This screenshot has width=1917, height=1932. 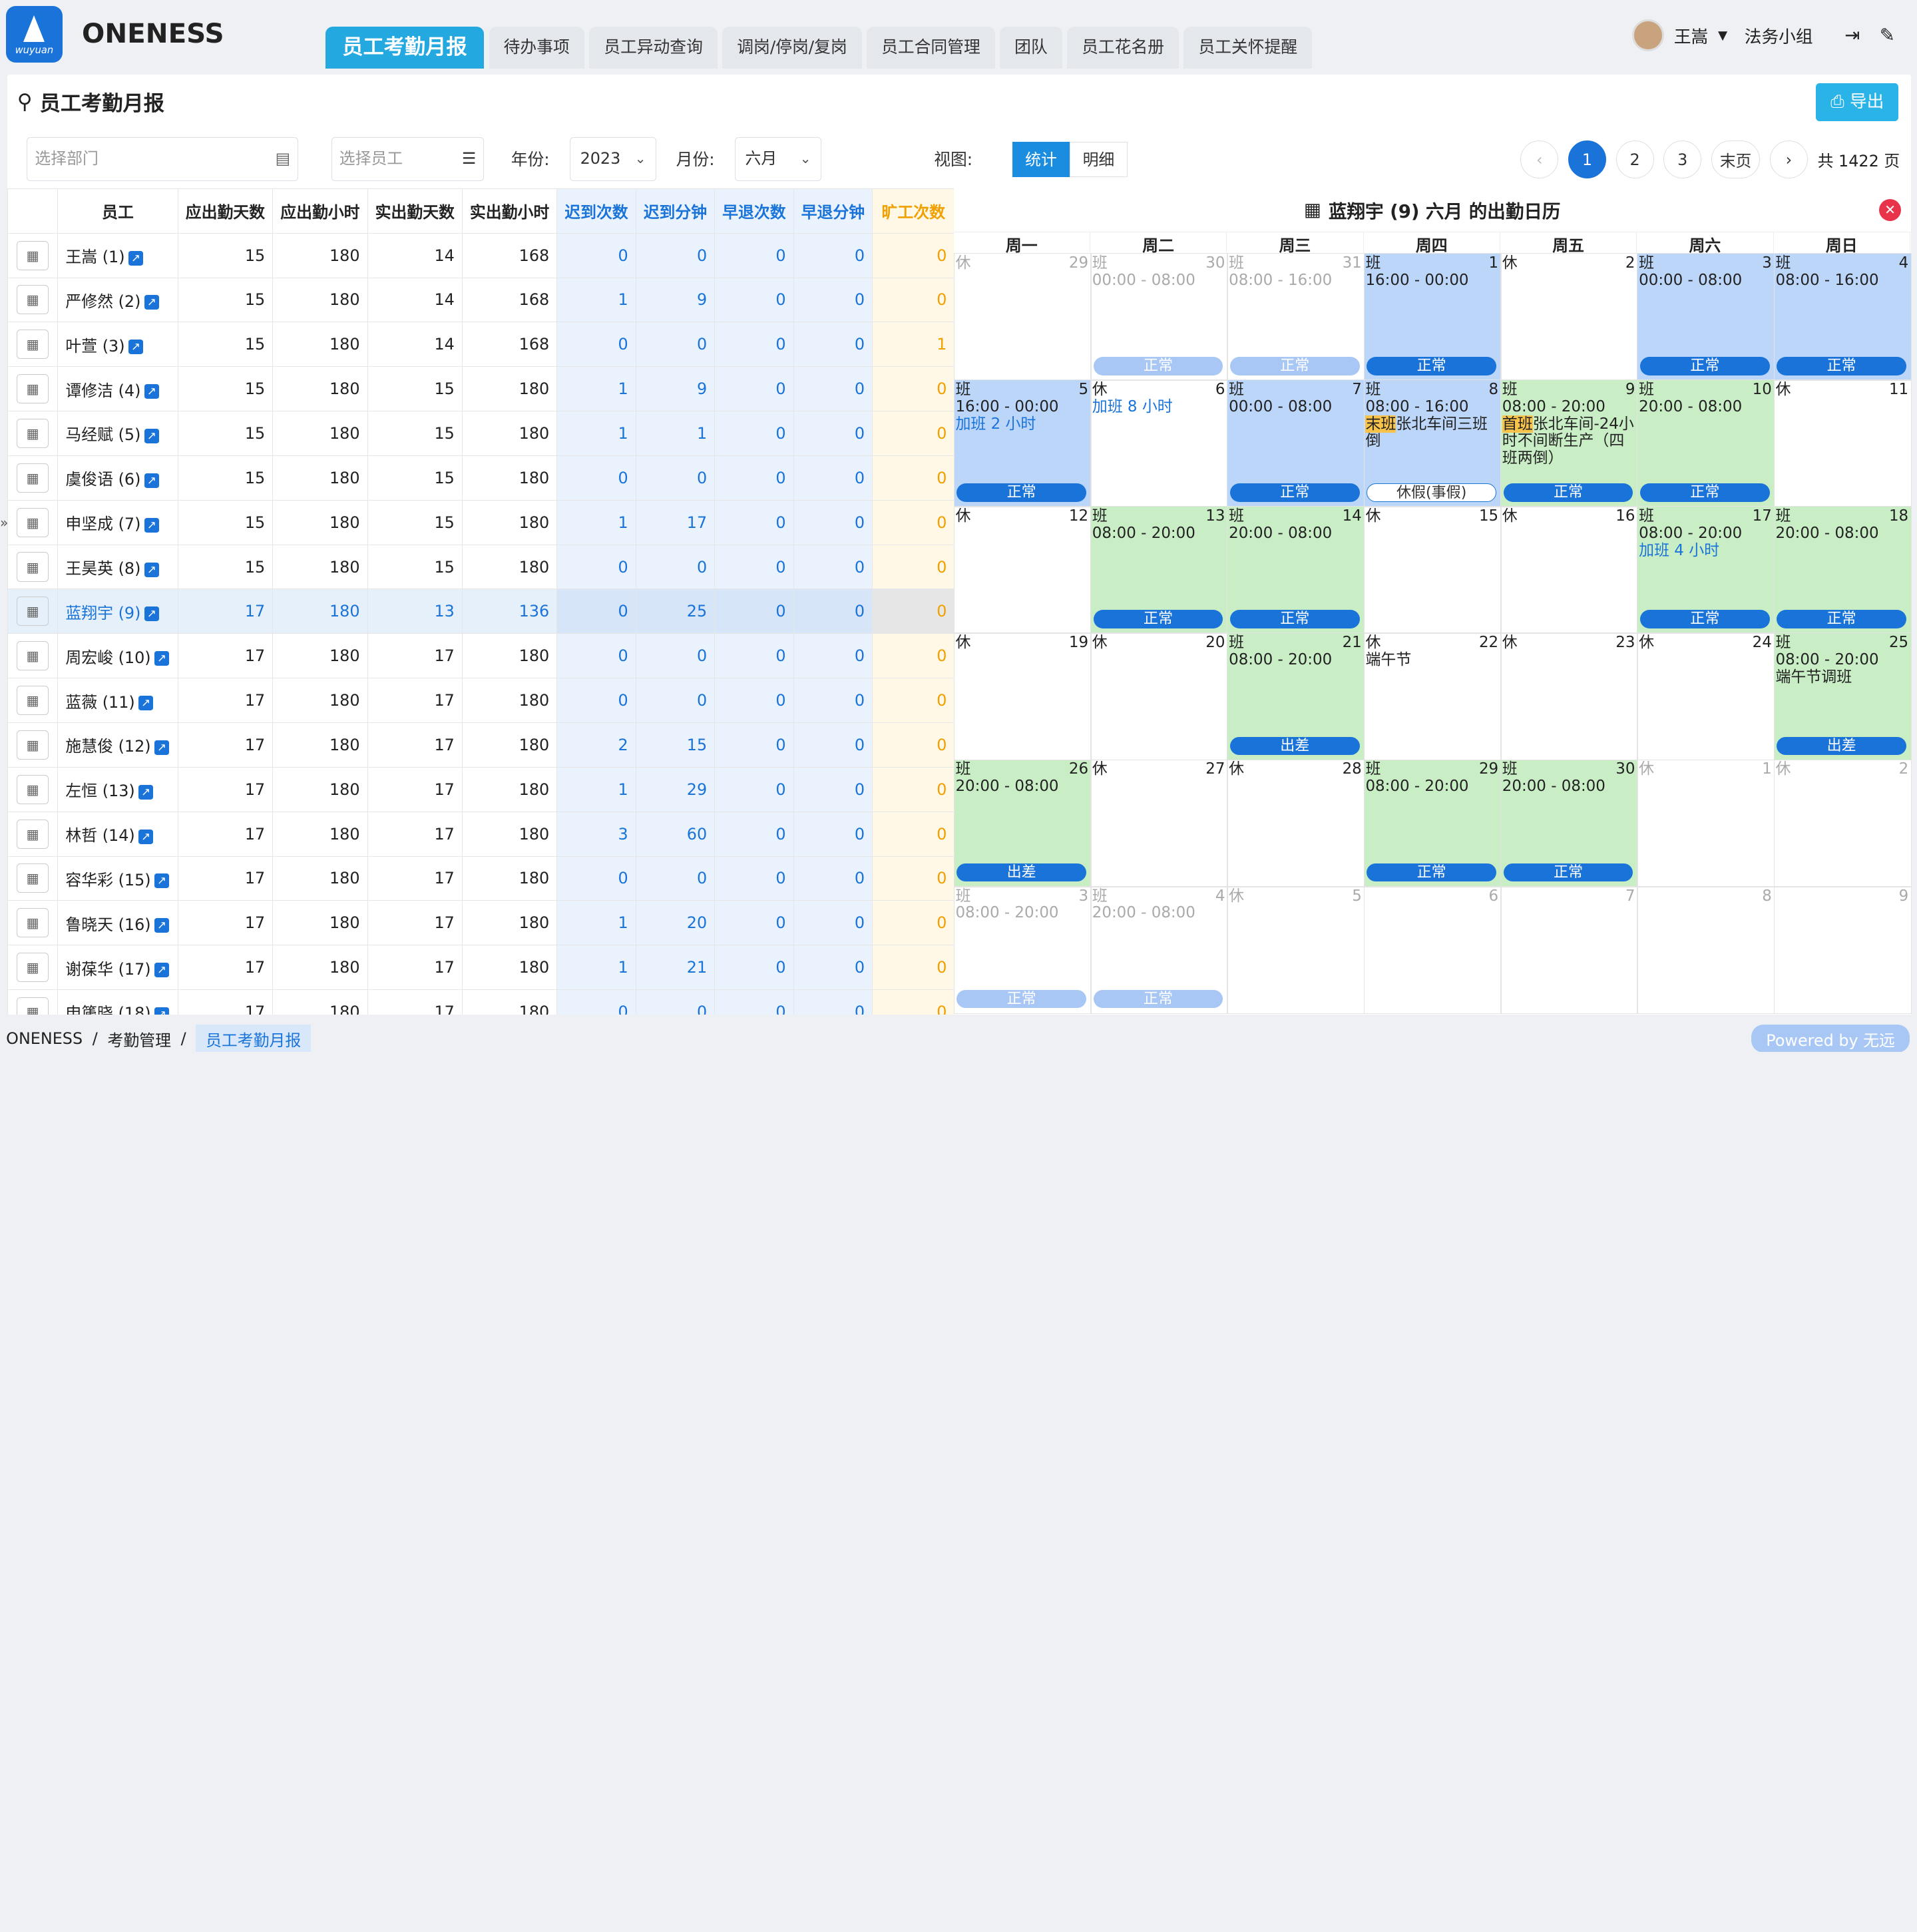 What do you see at coordinates (1569, 823) in the screenshot?
I see `calendar-day: 班 30 20:00 - 08:00 正常` at bounding box center [1569, 823].